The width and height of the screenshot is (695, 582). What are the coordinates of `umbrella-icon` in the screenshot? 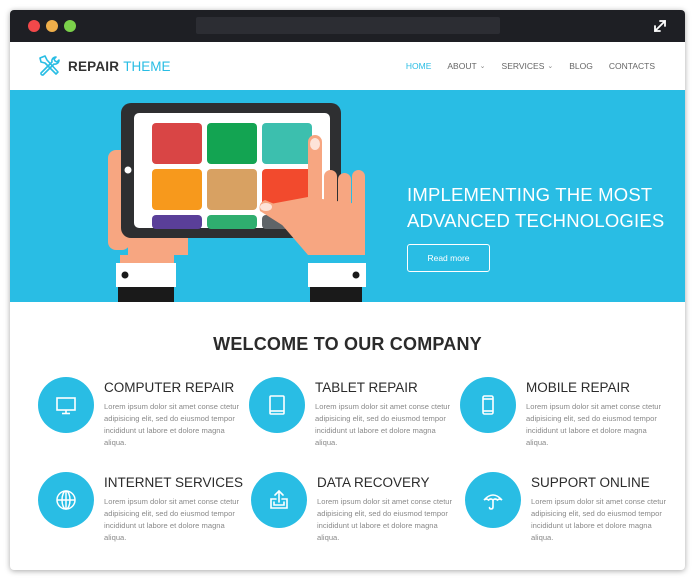 It's located at (493, 502).